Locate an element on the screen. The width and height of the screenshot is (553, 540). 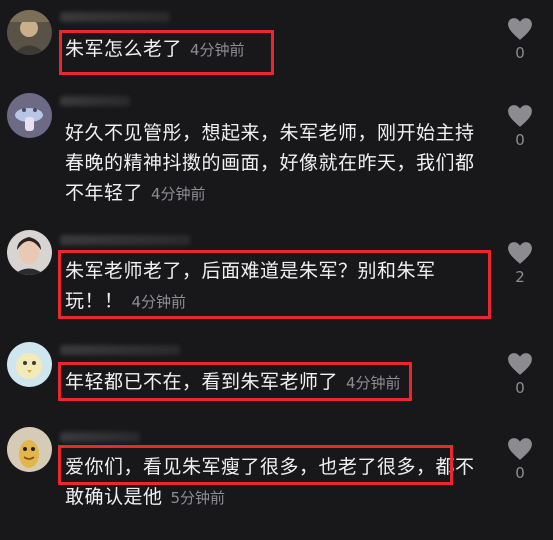
comment-text: 朱军老师老了，后面难道是朱军？别和朱军玩！！ 4分钟前 is located at coordinates (250, 286).